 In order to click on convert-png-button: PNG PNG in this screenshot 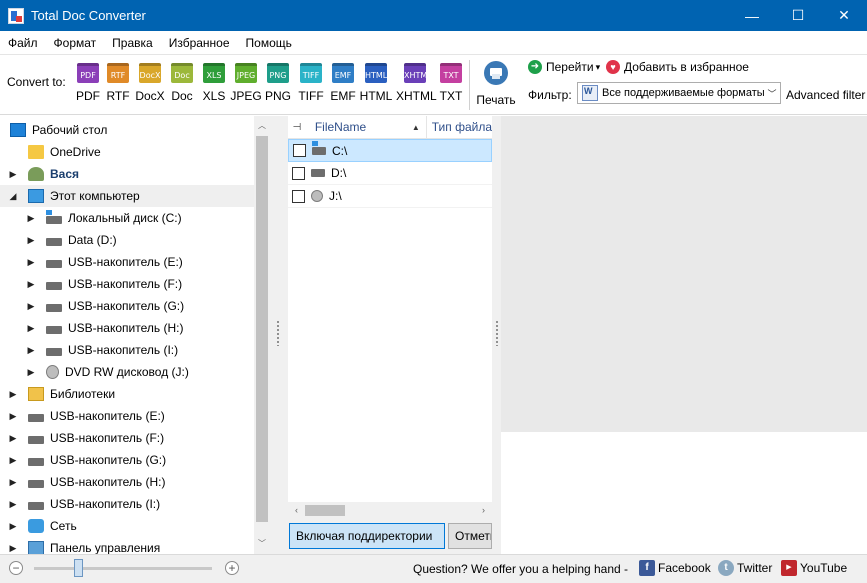, I will do `click(278, 86)`.